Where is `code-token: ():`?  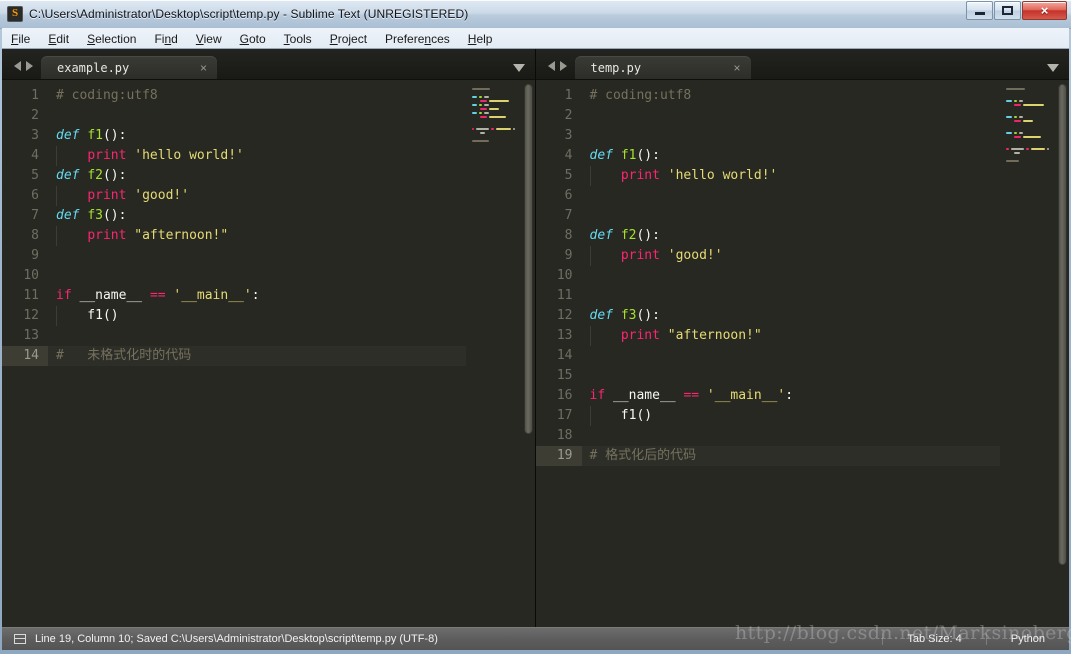
code-token: (): is located at coordinates (648, 155).